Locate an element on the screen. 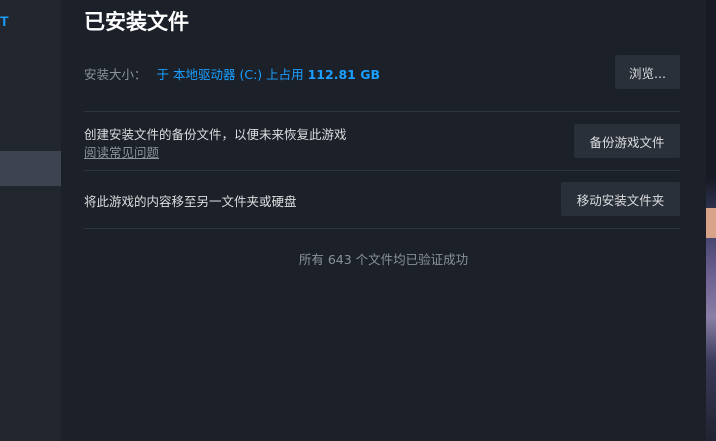 The height and width of the screenshot is (441, 716). move-description: 将此游戏的内容移至另一文件夹或硬盘 is located at coordinates (190, 201).